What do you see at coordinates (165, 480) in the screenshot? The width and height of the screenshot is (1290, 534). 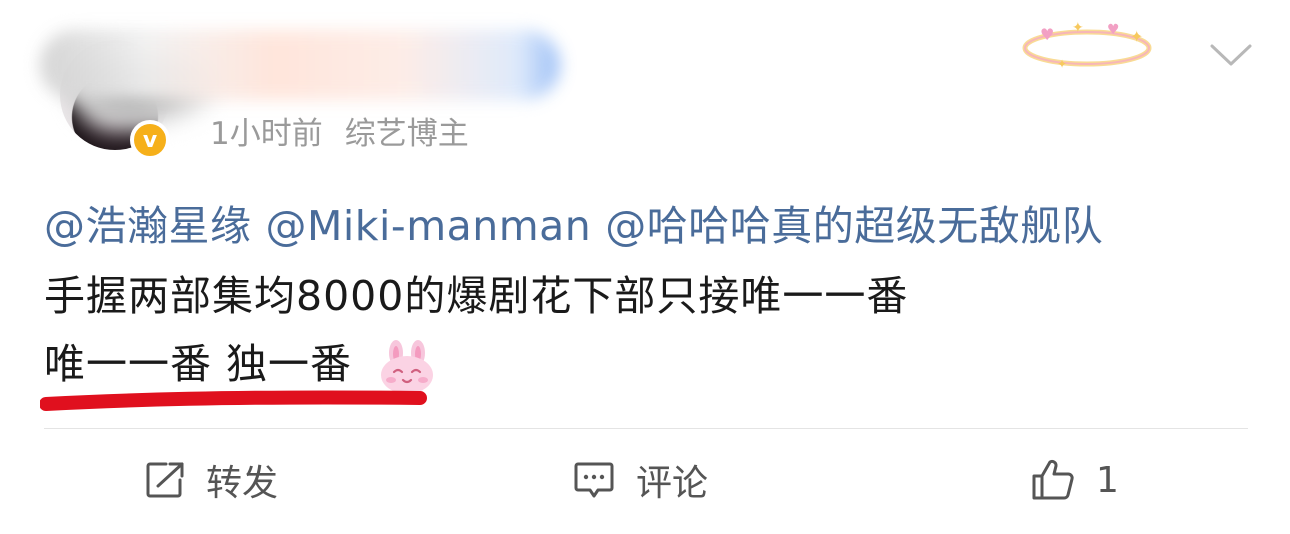 I see `repost-icon` at bounding box center [165, 480].